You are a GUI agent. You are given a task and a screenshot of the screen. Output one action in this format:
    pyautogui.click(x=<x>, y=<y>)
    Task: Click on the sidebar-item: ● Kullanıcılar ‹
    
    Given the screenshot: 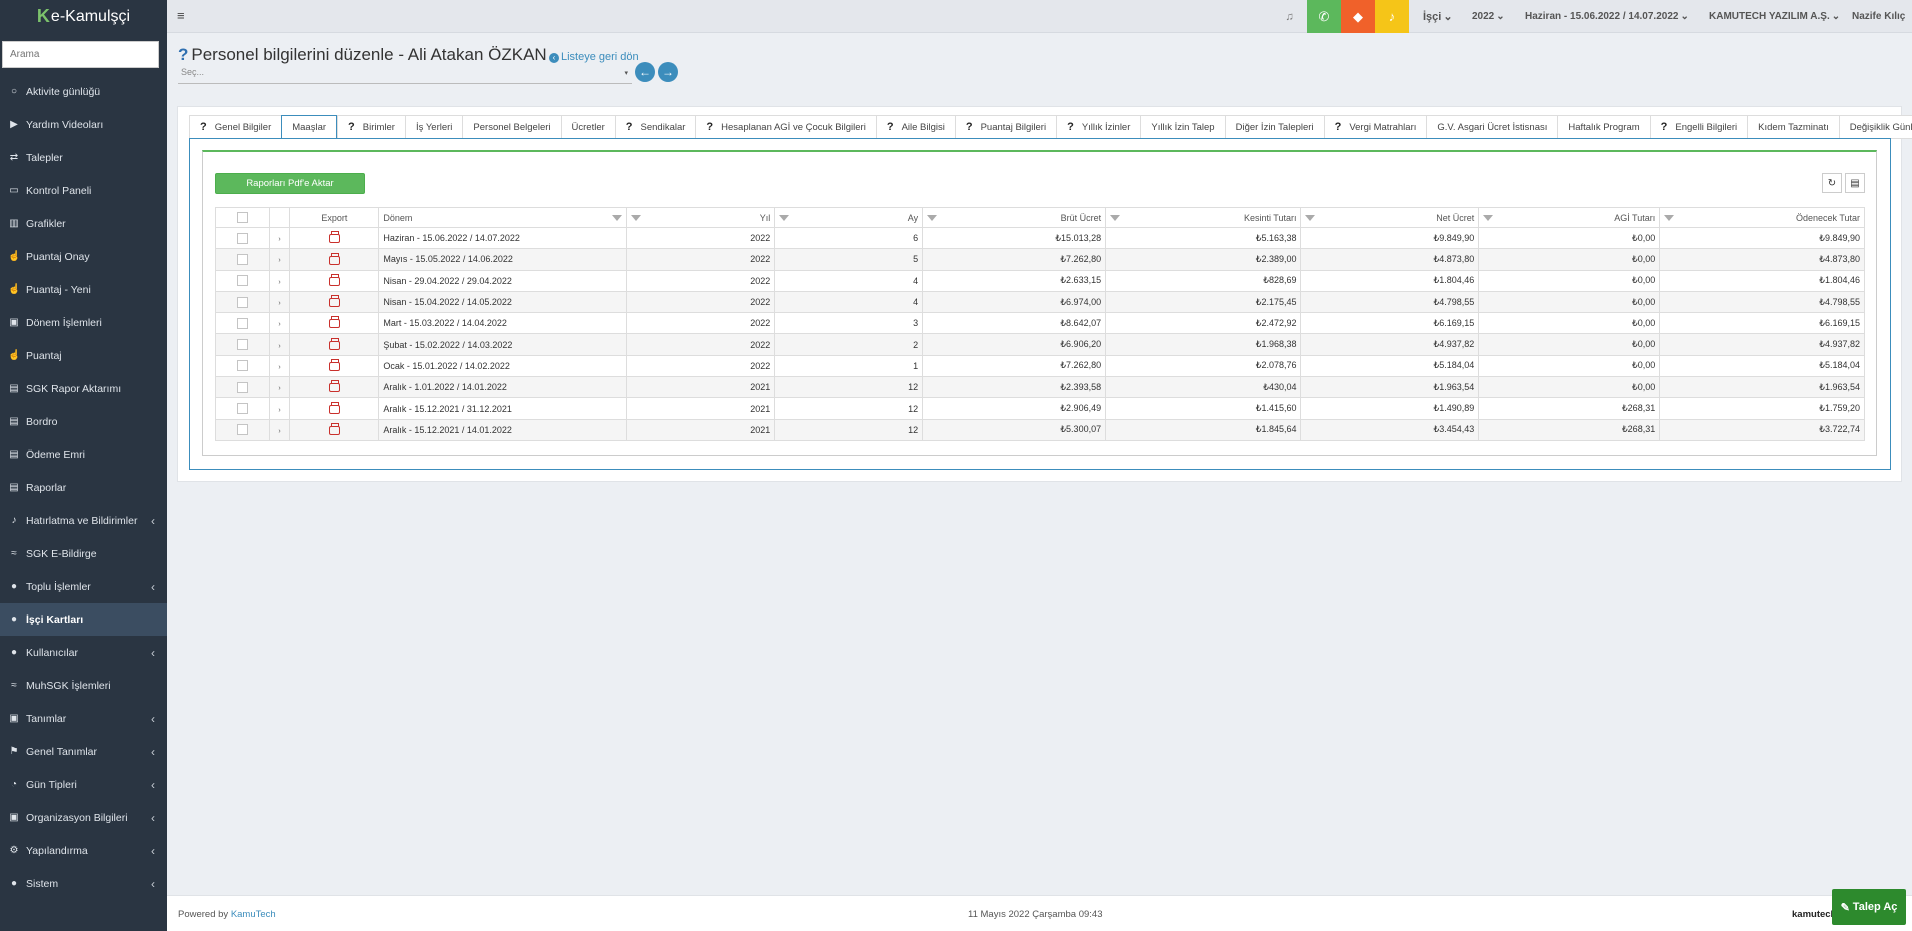 What is the action you would take?
    pyautogui.click(x=83, y=652)
    